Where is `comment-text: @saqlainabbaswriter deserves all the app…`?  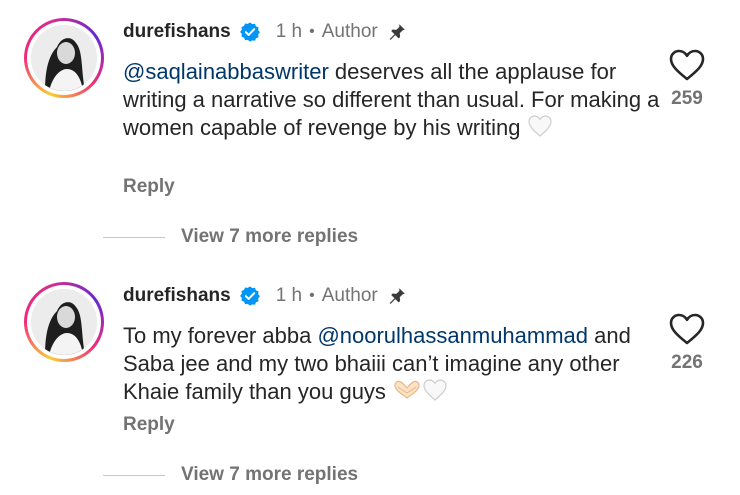
comment-text: @saqlainabbaswriter deserves all the app… is located at coordinates (393, 100).